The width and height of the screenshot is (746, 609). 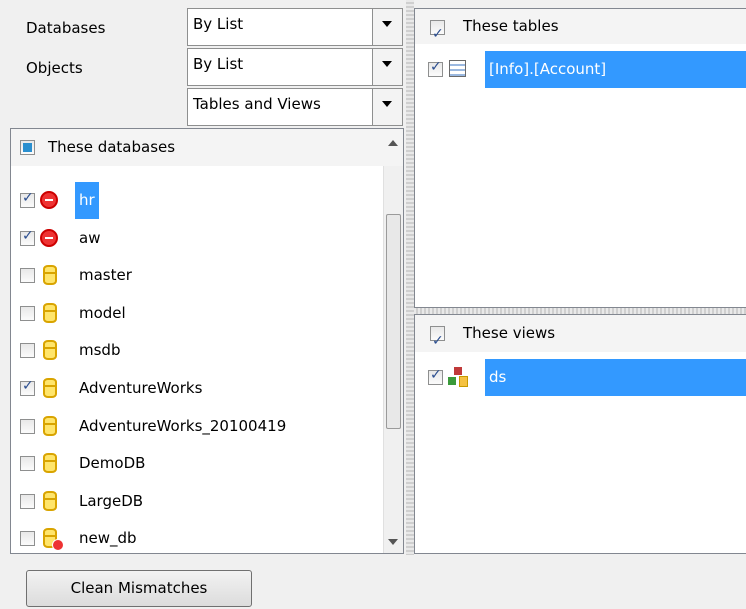 What do you see at coordinates (393, 321) in the screenshot?
I see `scrollbar-thumb` at bounding box center [393, 321].